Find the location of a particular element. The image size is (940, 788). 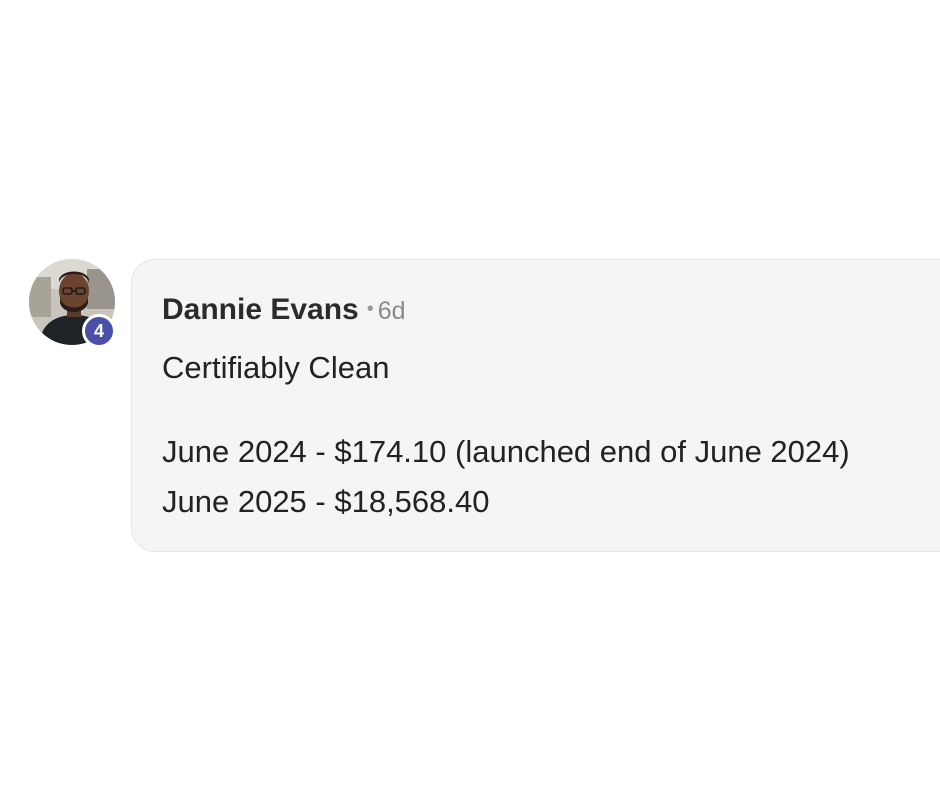

comment-header: Dannie Evans • 6d is located at coordinates (284, 310).